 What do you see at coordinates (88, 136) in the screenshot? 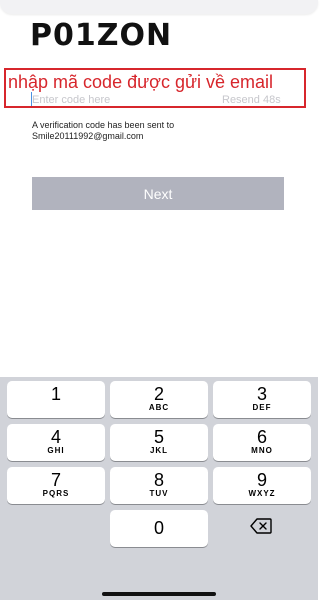
I see `info-email: Smile20111992@gmail.com` at bounding box center [88, 136].